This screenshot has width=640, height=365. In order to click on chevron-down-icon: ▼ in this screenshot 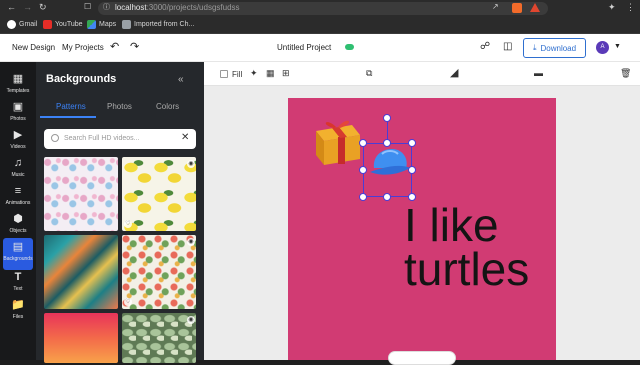, I will do `click(617, 46)`.